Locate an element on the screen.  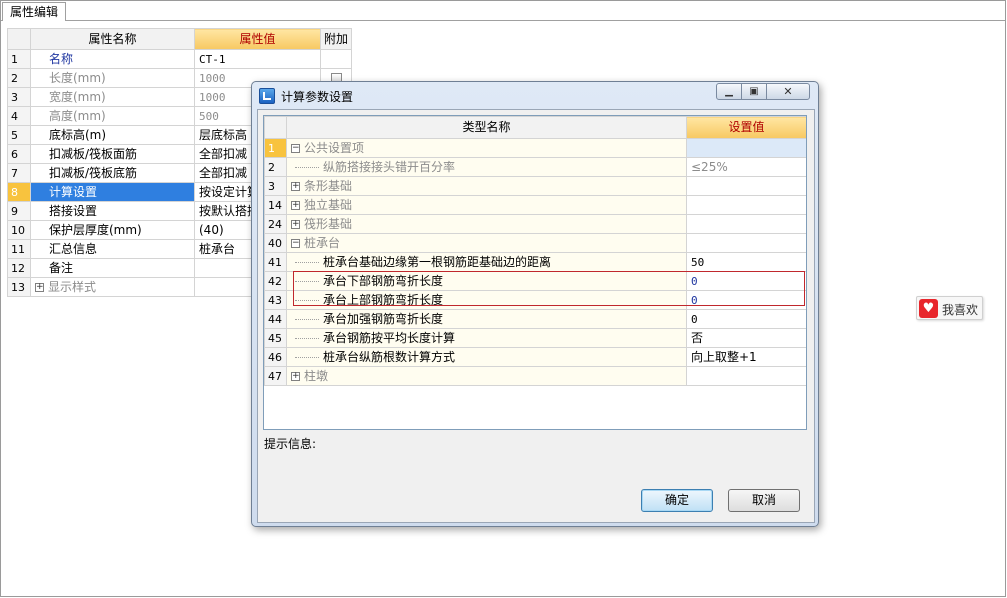
param-name: 承台加强钢筋弯折长度 is located at coordinates (486, 319).